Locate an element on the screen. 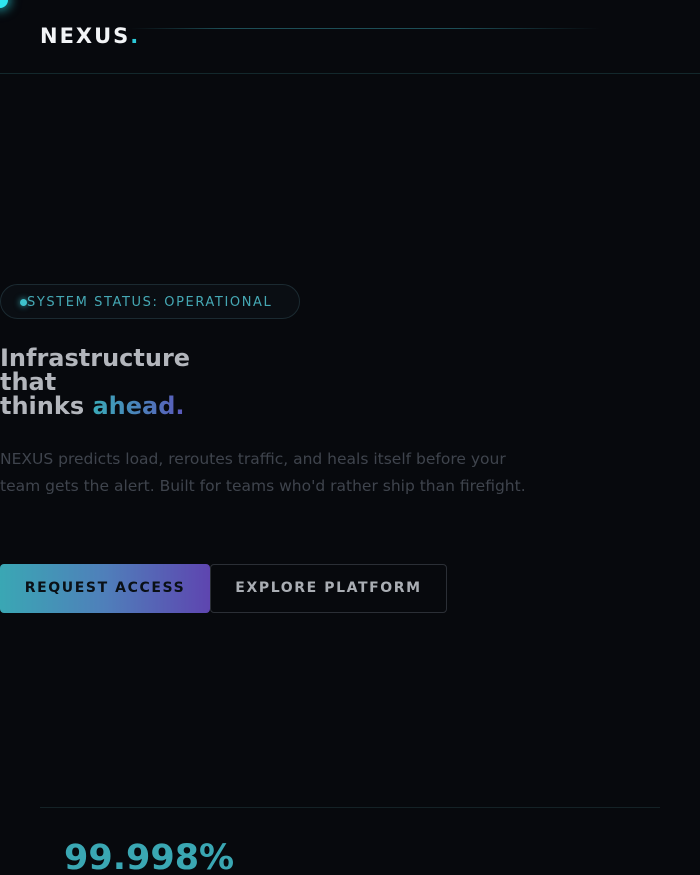 This screenshot has height=875, width=700. status-badge-label: SYSTEM STATUS: OPERATIONAL is located at coordinates (150, 302).